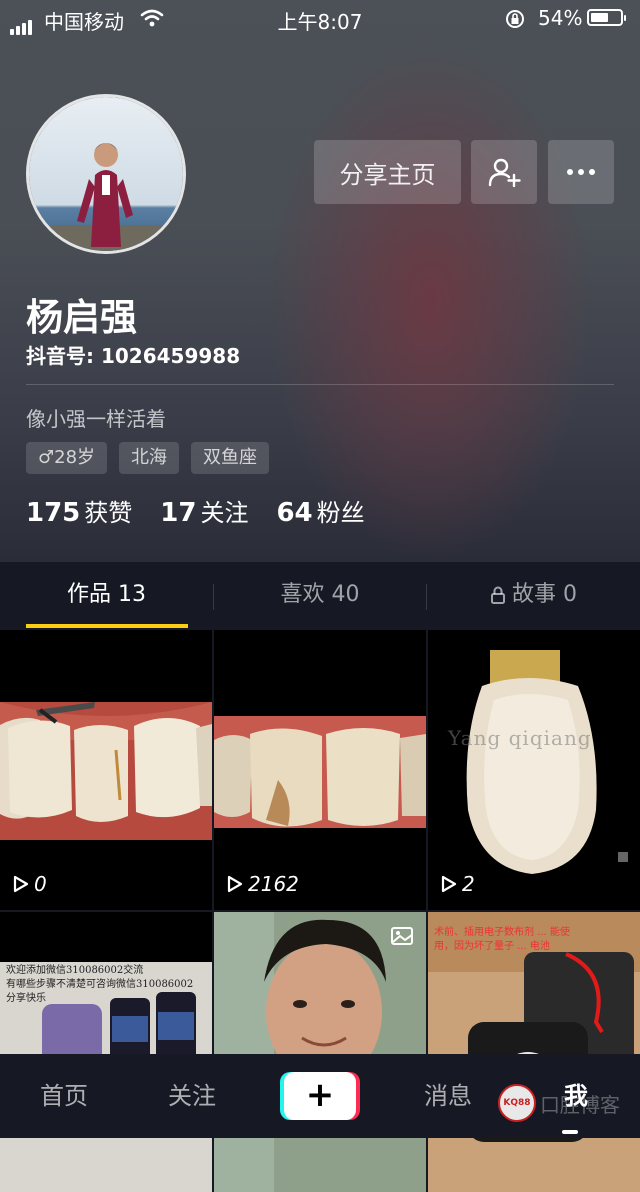  Describe the element at coordinates (520, 738) in the screenshot. I see `thumbnail-watermark: Yang qiqiang` at that location.